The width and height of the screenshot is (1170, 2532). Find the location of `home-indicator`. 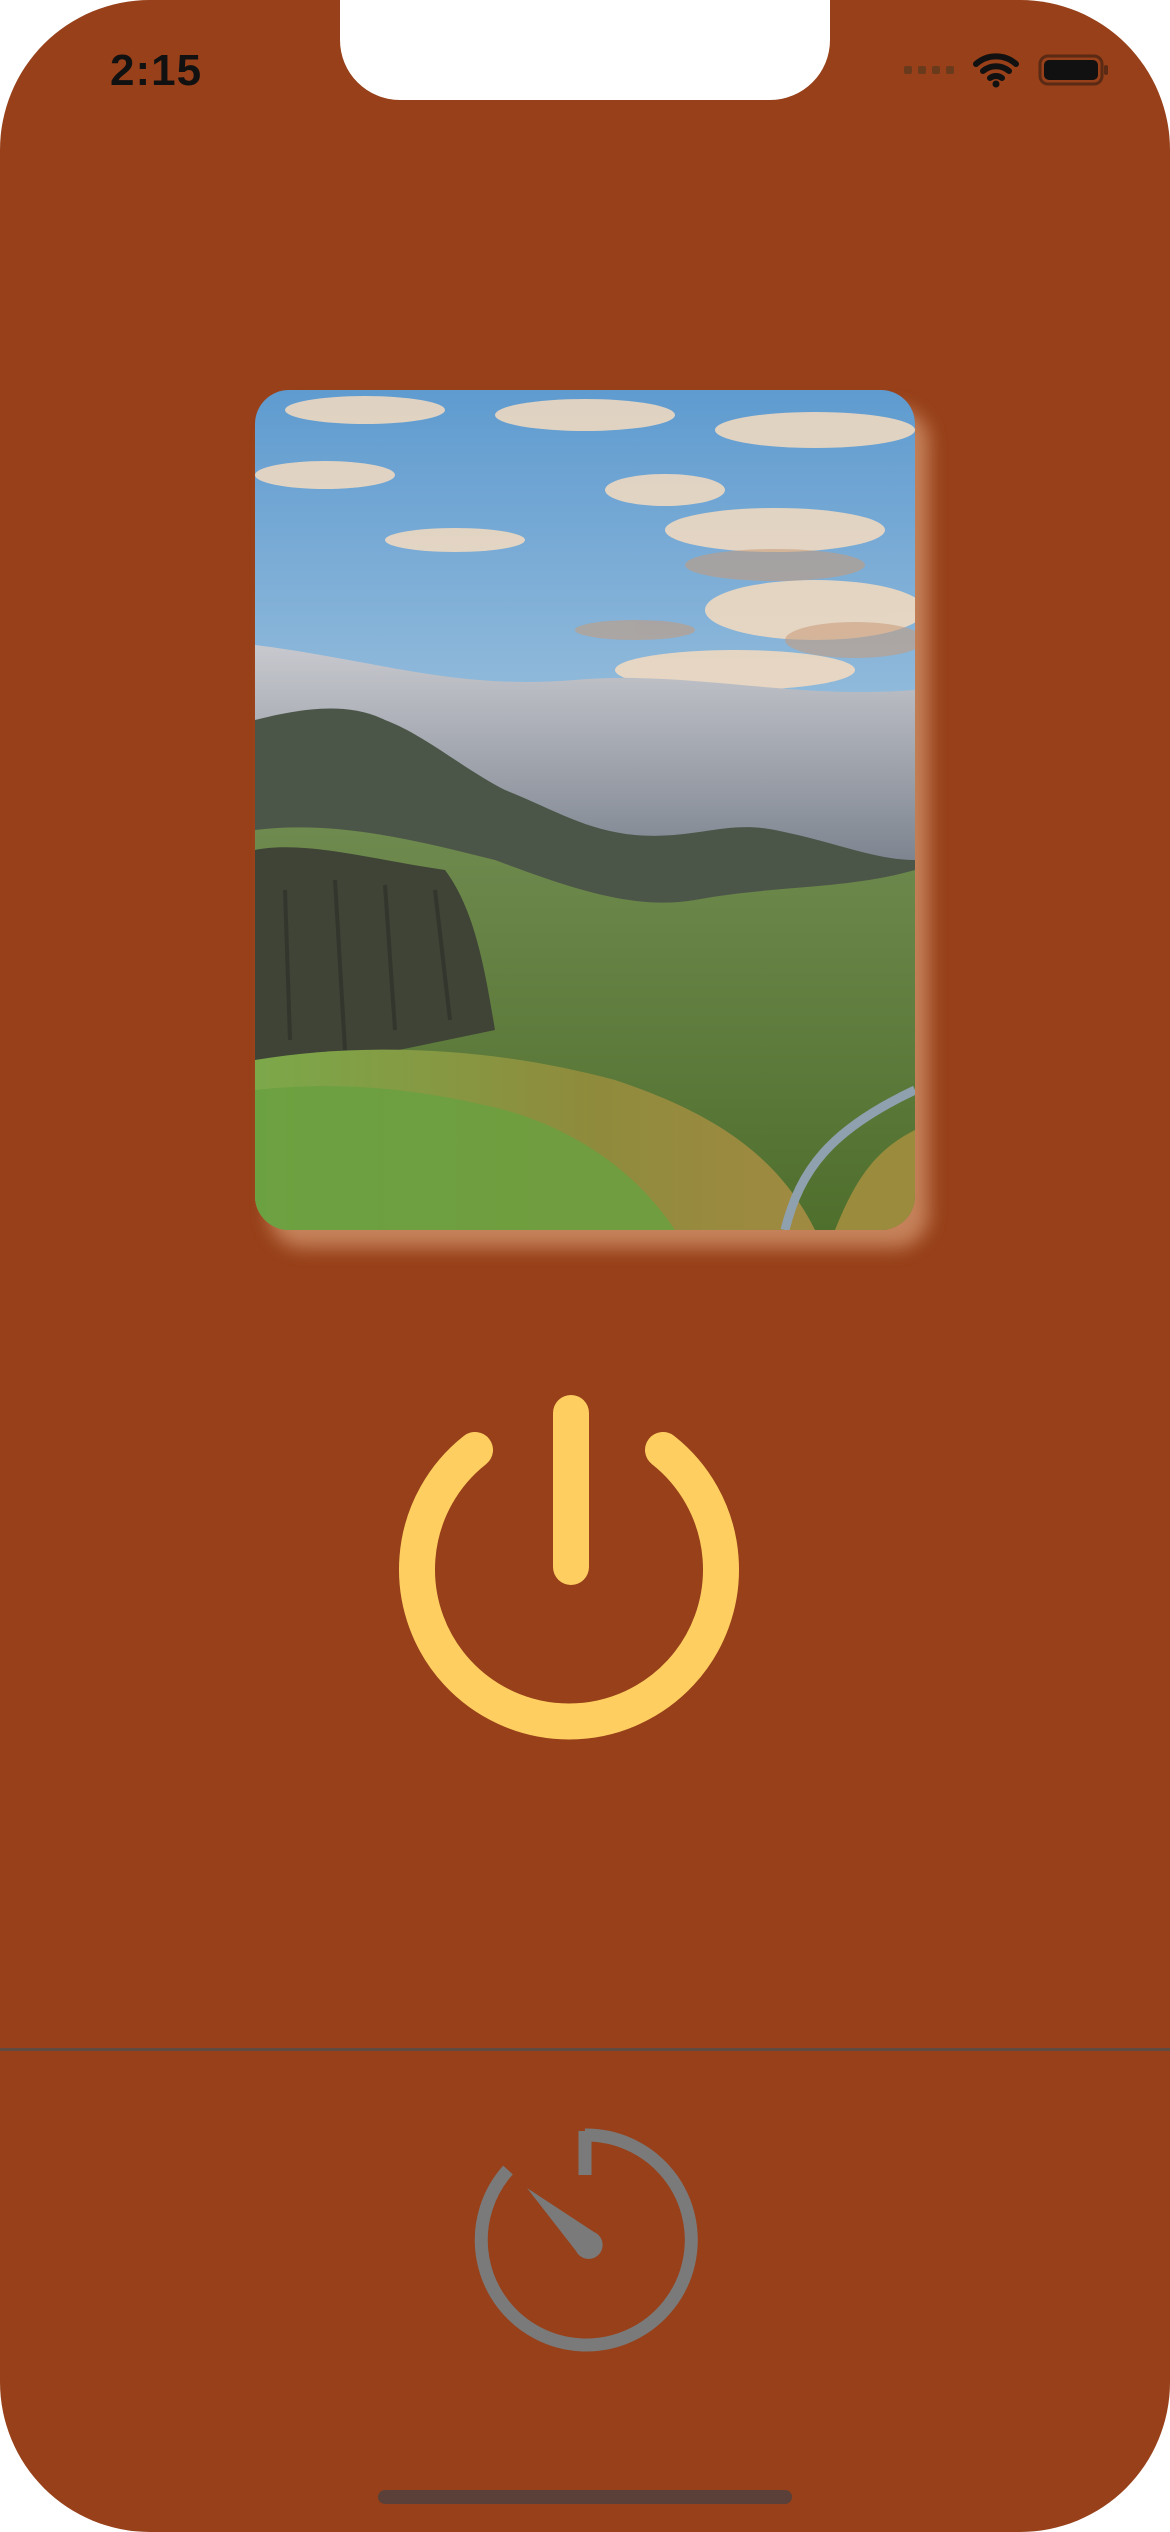

home-indicator is located at coordinates (585, 2497).